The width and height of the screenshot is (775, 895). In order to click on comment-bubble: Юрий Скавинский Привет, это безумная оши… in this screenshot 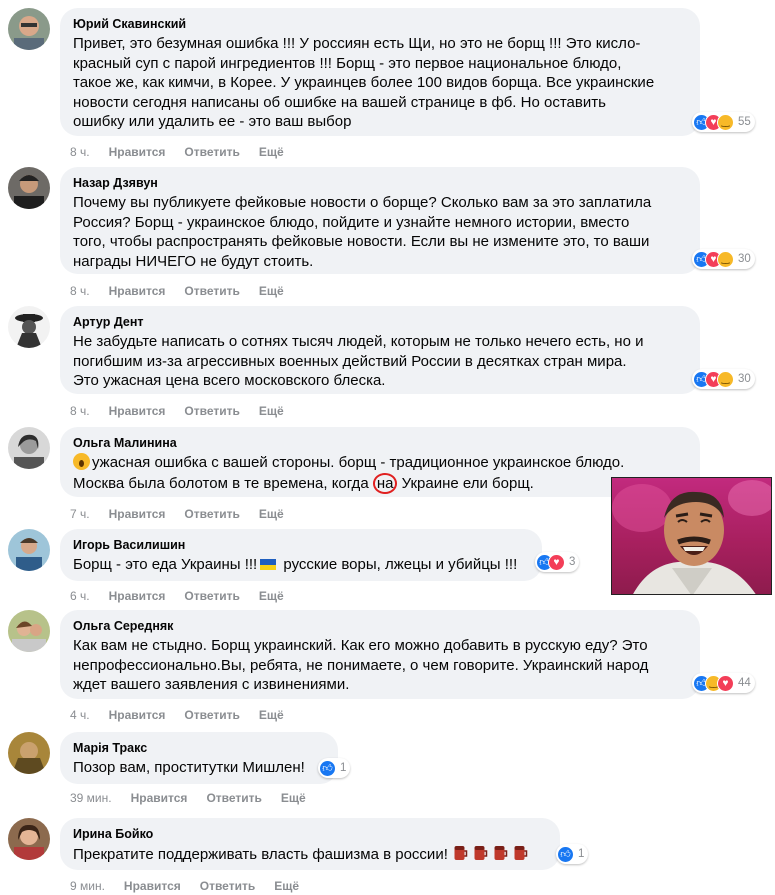, I will do `click(380, 72)`.